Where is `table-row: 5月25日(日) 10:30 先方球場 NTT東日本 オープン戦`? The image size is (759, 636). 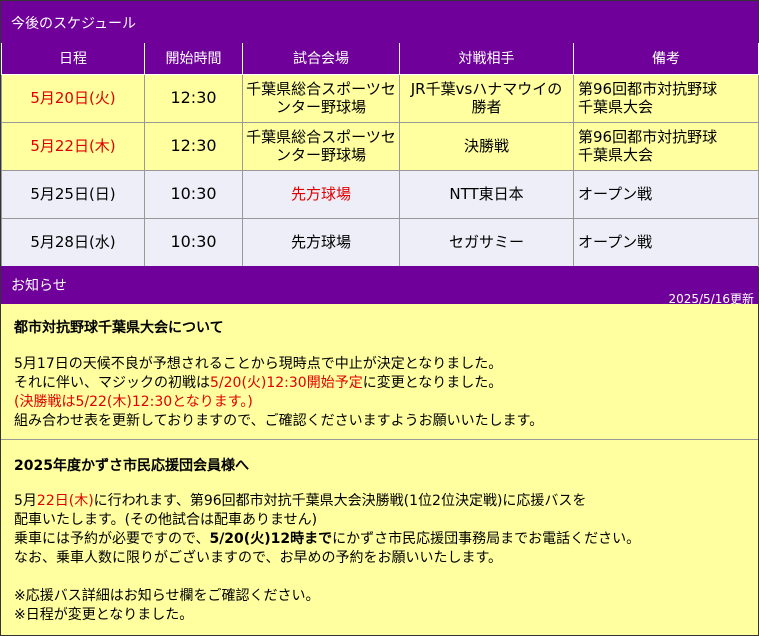
table-row: 5月25日(日) 10:30 先方球場 NTT東日本 オープン戦 is located at coordinates (380, 194).